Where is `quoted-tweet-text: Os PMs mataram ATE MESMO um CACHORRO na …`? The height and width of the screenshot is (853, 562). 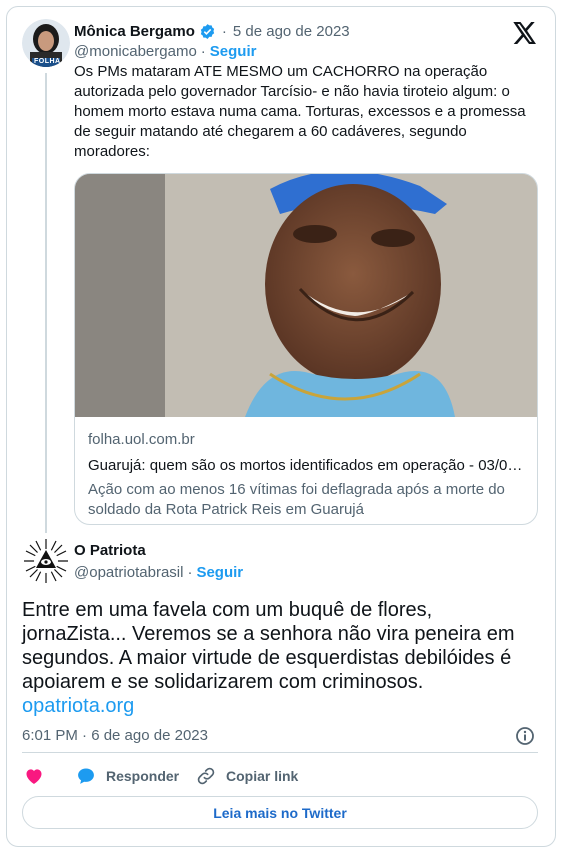
quoted-tweet-text: Os PMs mataram ATE MESMO um CACHORRO na … is located at coordinates (300, 111).